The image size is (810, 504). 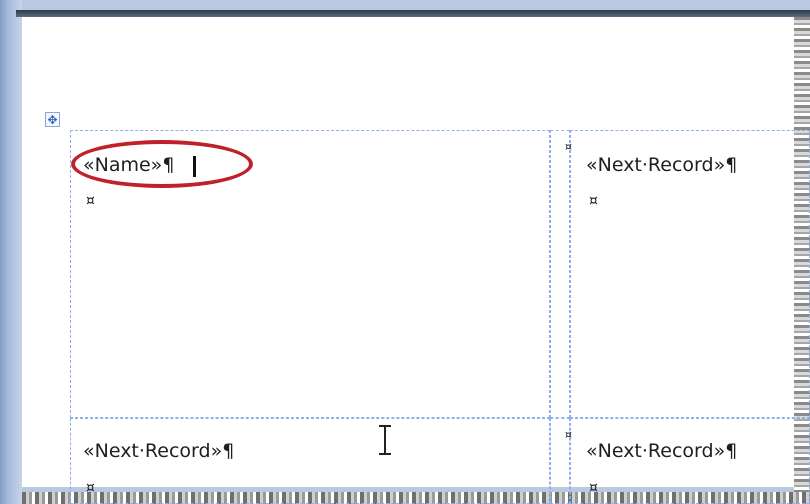 What do you see at coordinates (162, 164) in the screenshot?
I see `highlight-ellipse` at bounding box center [162, 164].